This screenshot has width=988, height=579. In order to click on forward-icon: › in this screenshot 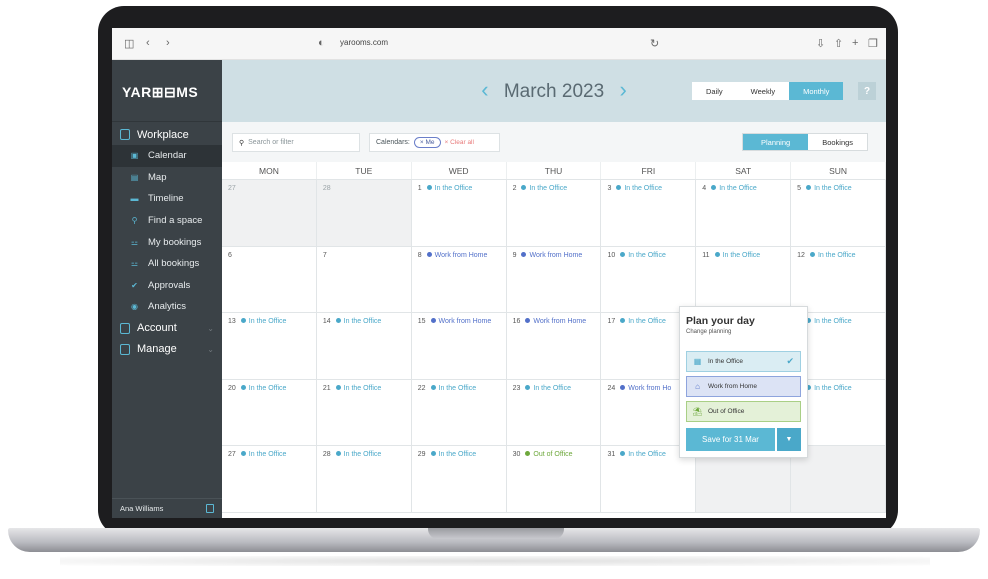, I will do `click(168, 43)`.